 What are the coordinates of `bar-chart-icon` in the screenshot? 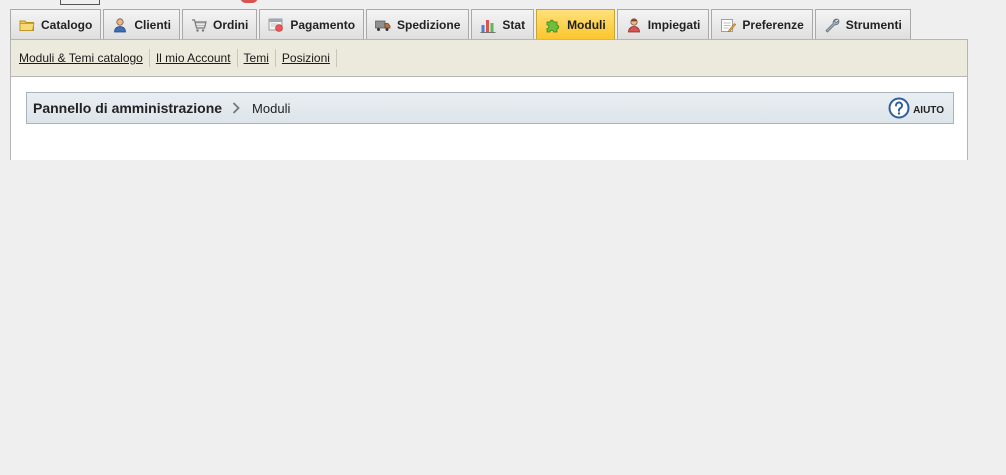 It's located at (488, 26).